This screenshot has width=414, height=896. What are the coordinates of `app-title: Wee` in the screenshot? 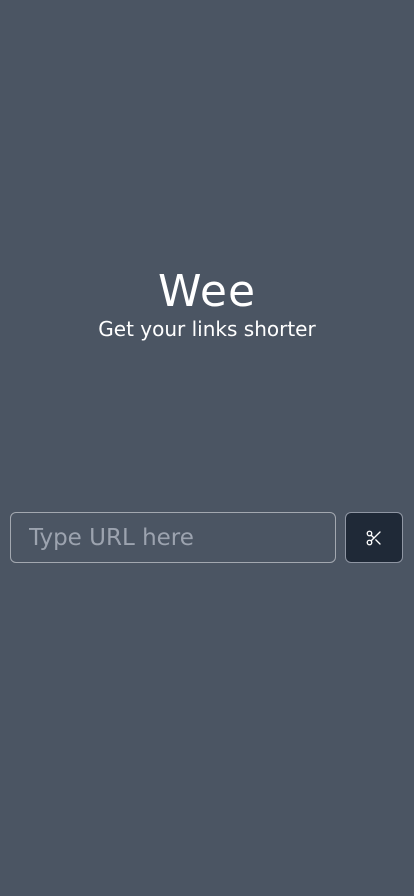 It's located at (207, 291).